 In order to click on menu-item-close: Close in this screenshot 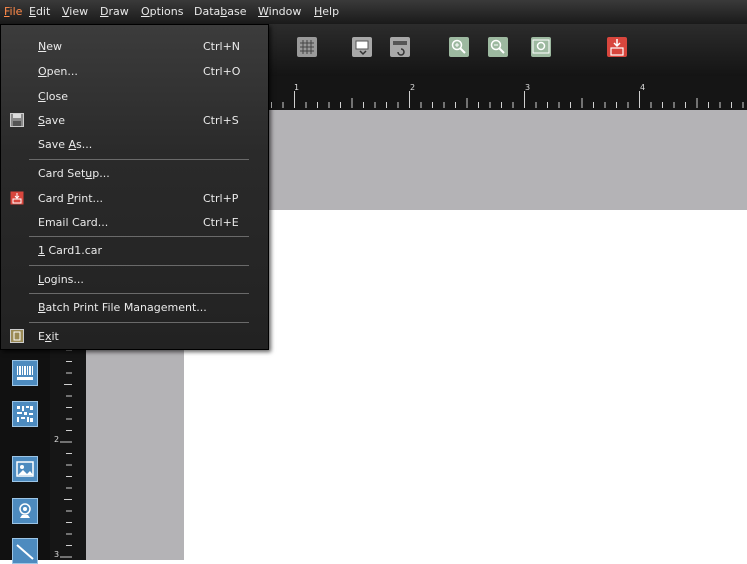, I will do `click(134, 97)`.